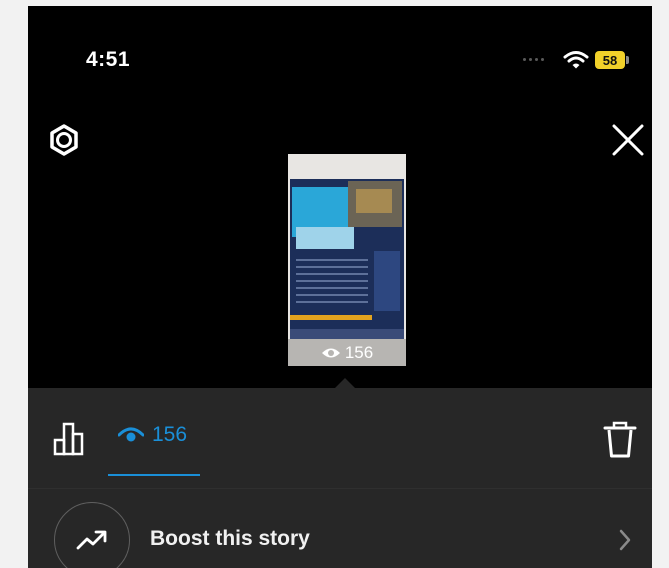  I want to click on close-button, so click(628, 140).